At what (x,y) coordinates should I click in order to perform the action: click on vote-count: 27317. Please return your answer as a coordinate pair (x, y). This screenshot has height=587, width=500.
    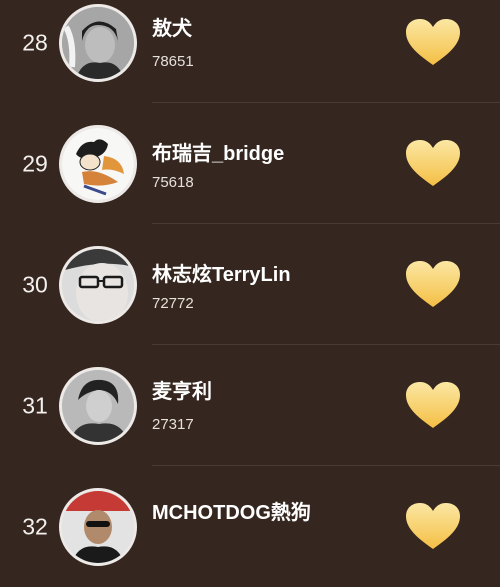
    Looking at the image, I should click on (173, 424).